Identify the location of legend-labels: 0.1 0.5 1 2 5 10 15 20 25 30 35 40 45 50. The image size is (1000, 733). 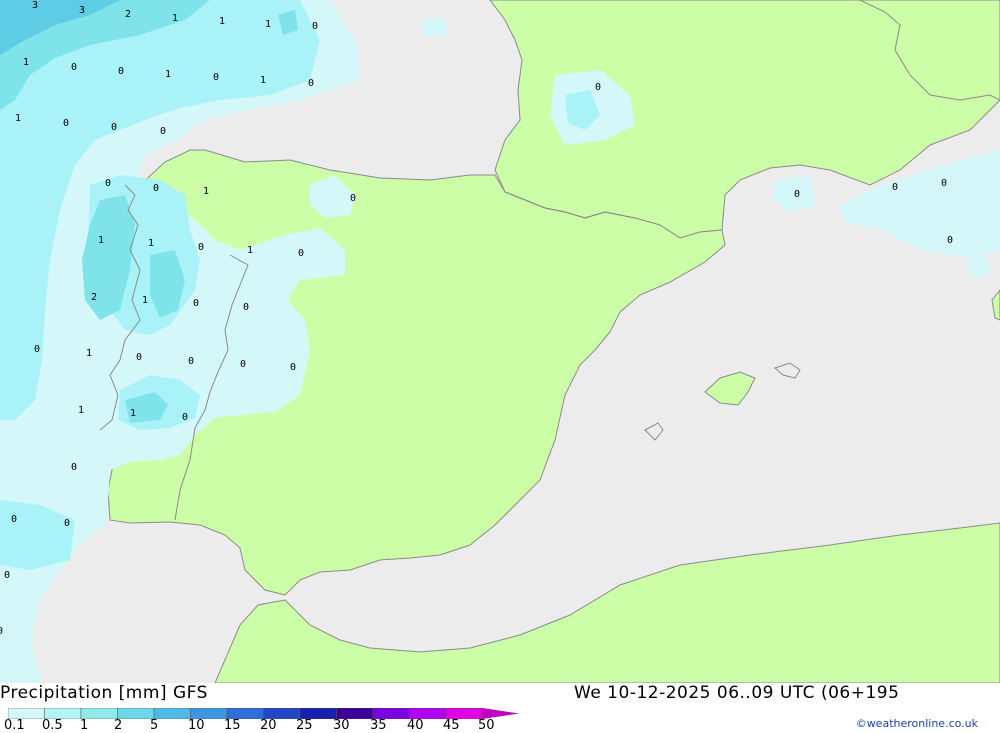
(260, 725).